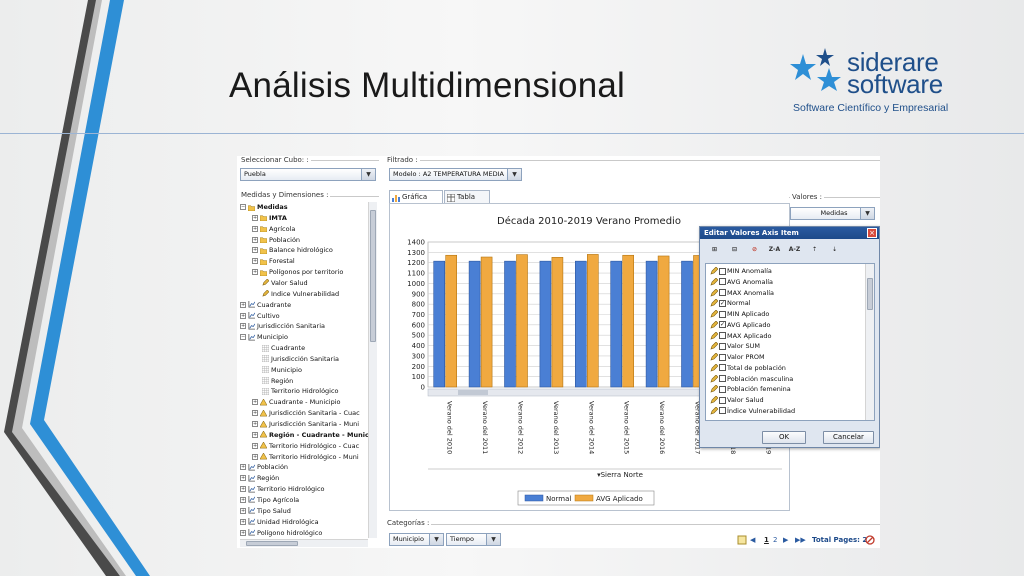  Describe the element at coordinates (752, 540) in the screenshot. I see `page-first-arrow-icon: ◀` at that location.